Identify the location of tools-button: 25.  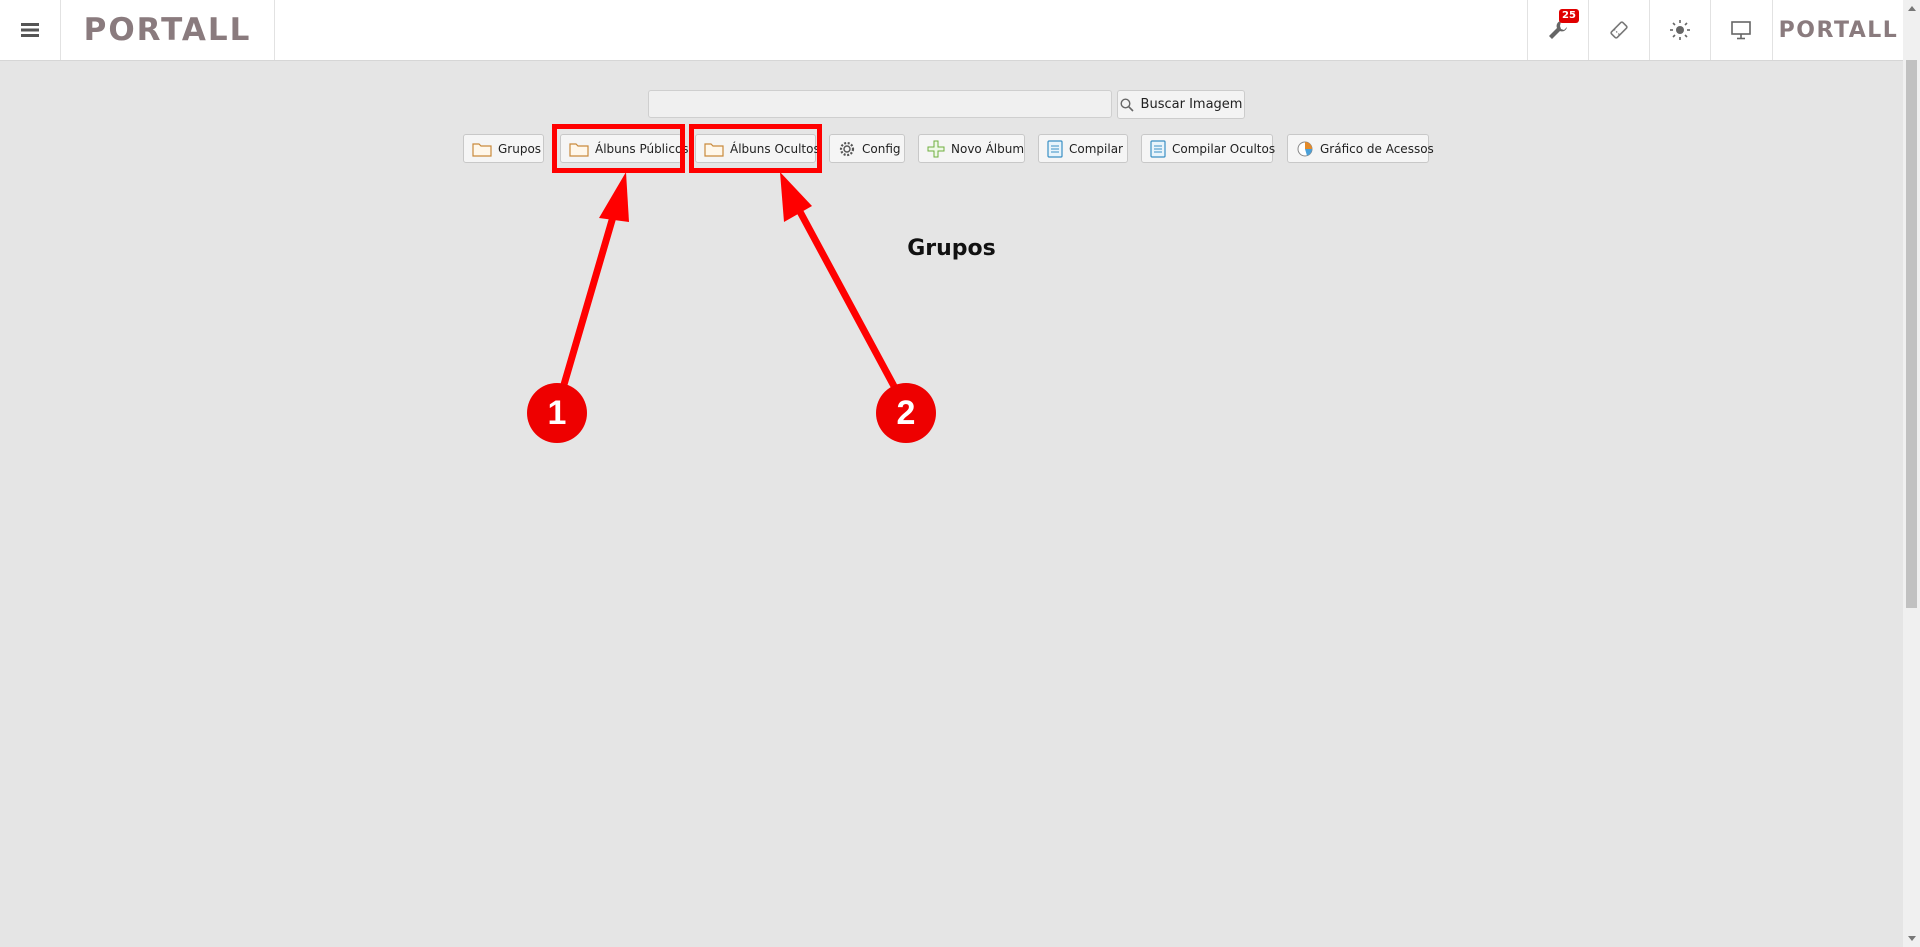
(1557, 30).